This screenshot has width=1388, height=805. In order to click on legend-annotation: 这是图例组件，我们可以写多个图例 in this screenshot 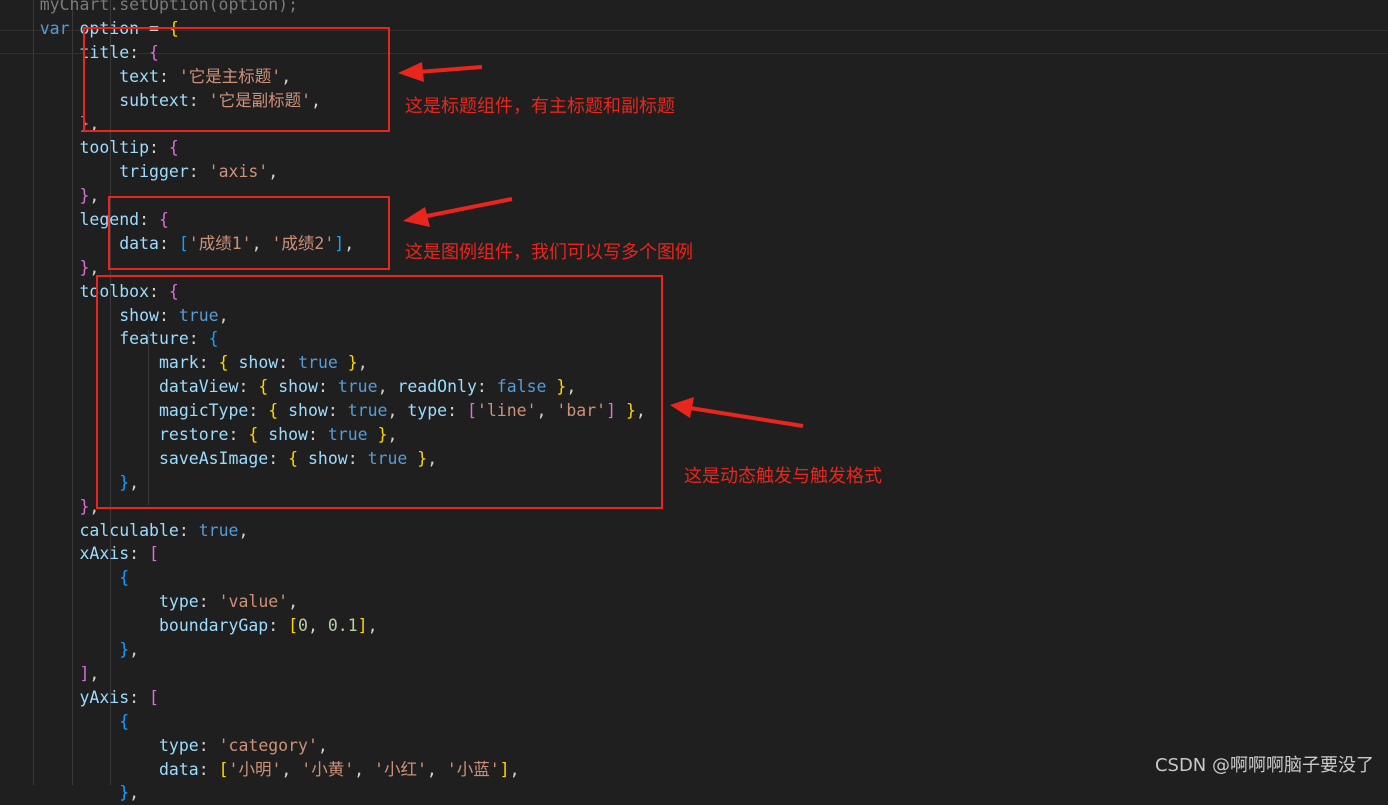, I will do `click(549, 252)`.